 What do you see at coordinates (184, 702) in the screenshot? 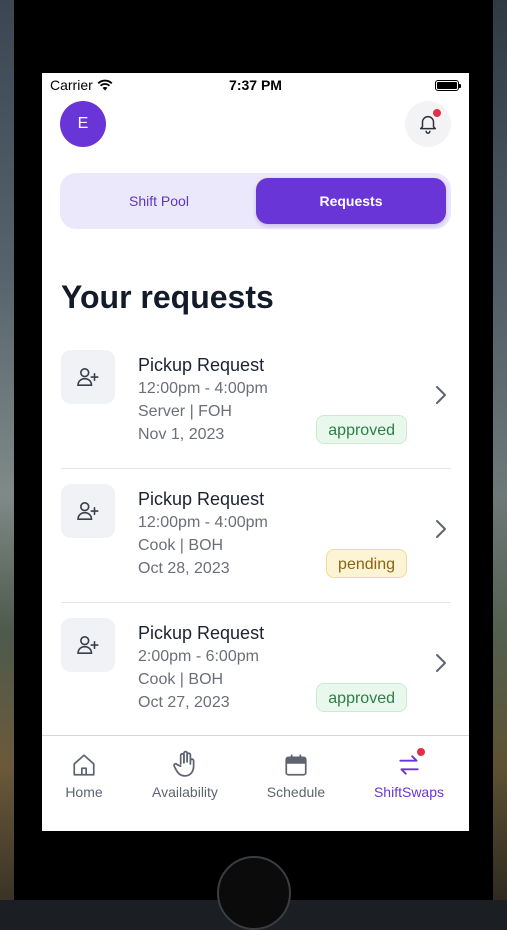
I see `request-date: Oct 27, 2023` at bounding box center [184, 702].